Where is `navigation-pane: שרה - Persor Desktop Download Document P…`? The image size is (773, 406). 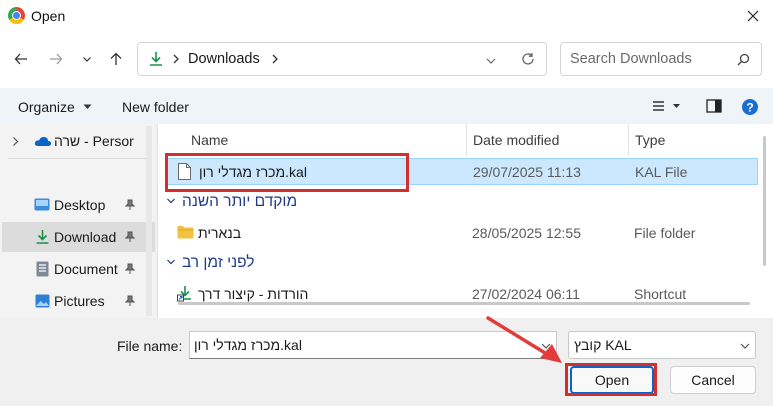
navigation-pane: שרה - Persor Desktop Download Document P… is located at coordinates (77, 221).